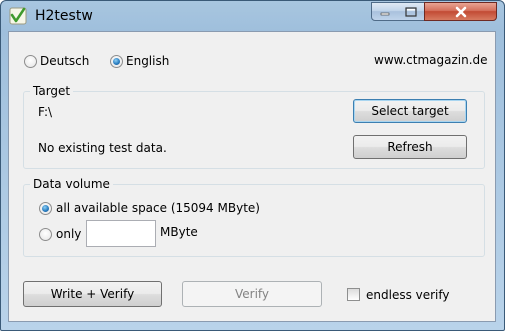 This screenshot has height=331, width=505. Describe the element at coordinates (71, 184) in the screenshot. I see `data-volume-group-title: Data volume` at that location.